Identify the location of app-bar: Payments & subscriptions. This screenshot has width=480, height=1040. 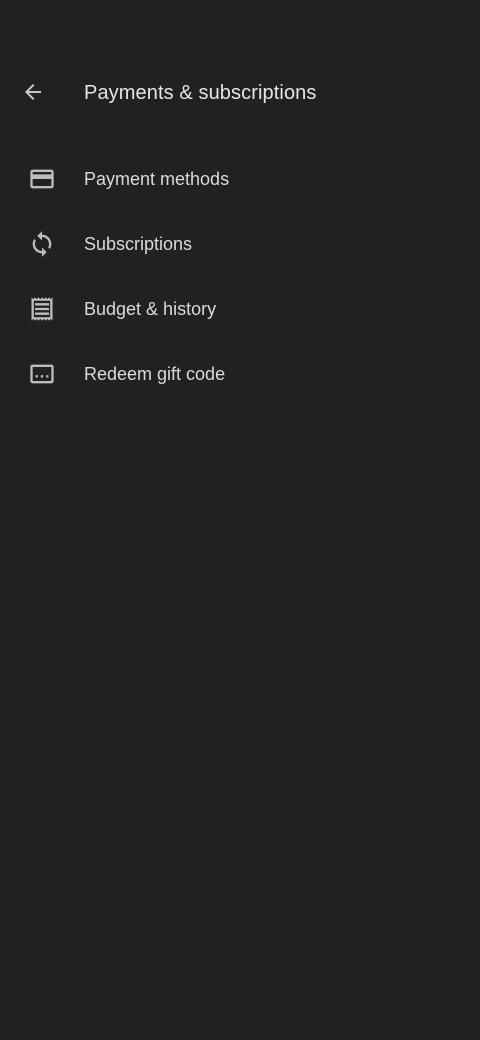
(240, 93).